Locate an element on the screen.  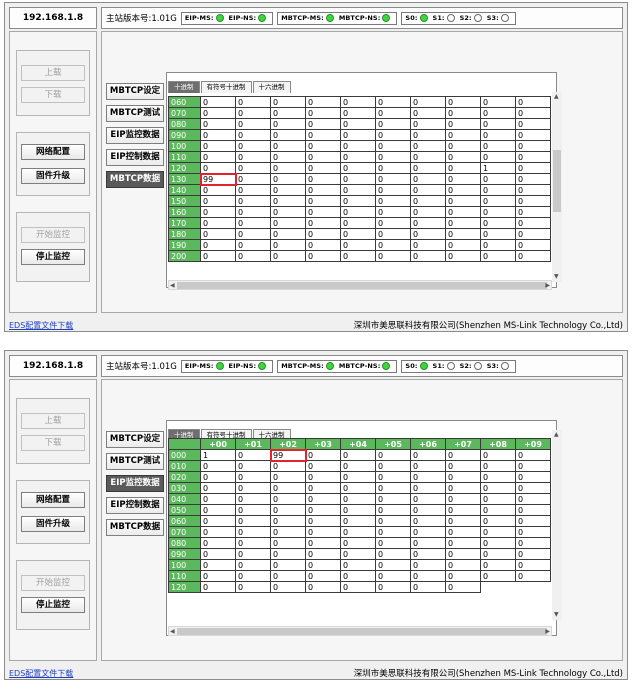
scroll-left-icon: ◀ is located at coordinates (172, 286).